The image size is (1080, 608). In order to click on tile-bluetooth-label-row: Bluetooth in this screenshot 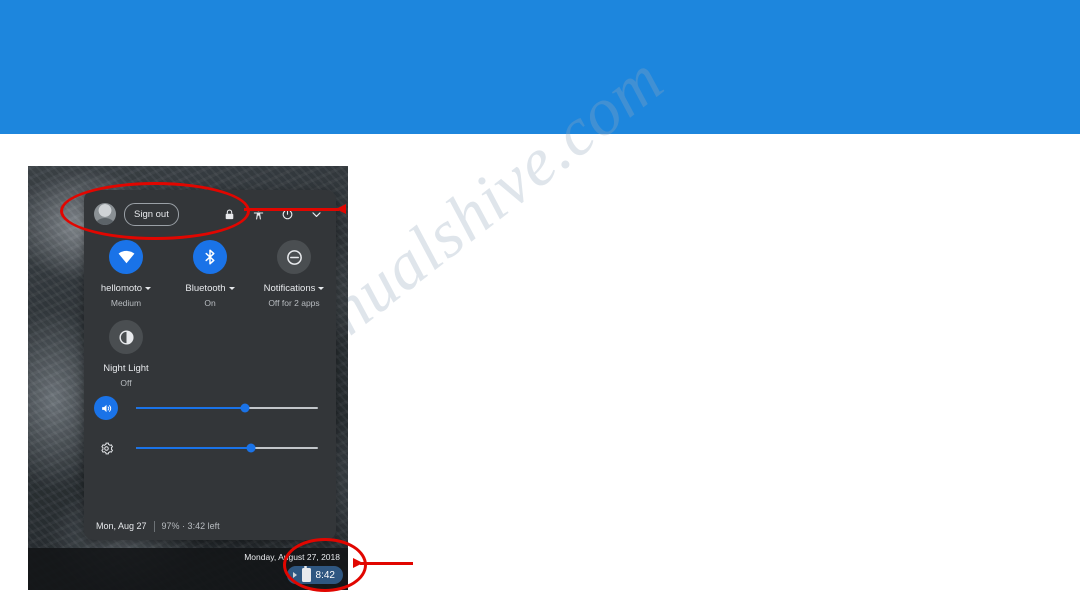, I will do `click(210, 288)`.